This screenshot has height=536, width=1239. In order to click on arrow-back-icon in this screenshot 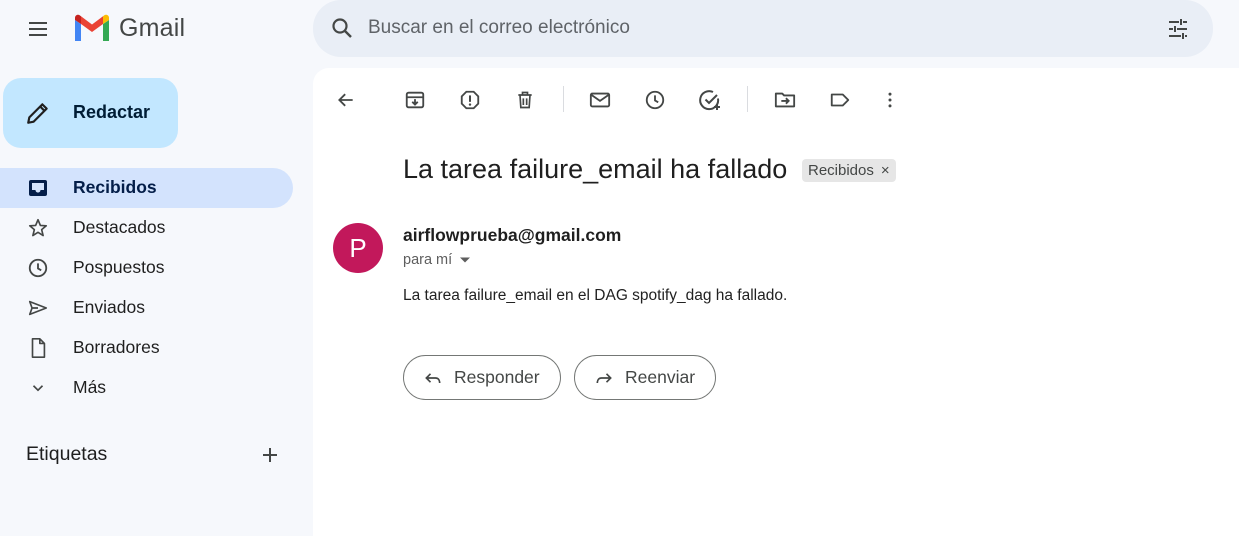, I will do `click(345, 100)`.